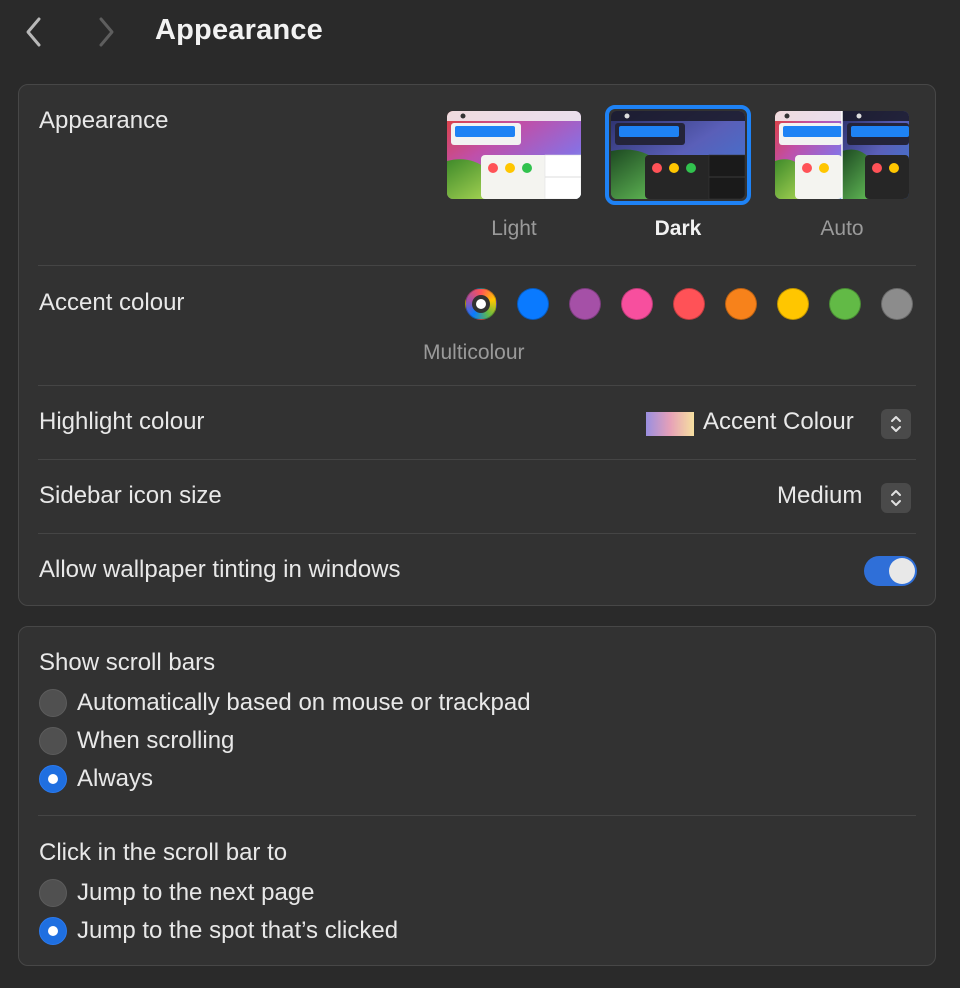  Describe the element at coordinates (678, 228) in the screenshot. I see `theme-label-dark: Dark` at that location.